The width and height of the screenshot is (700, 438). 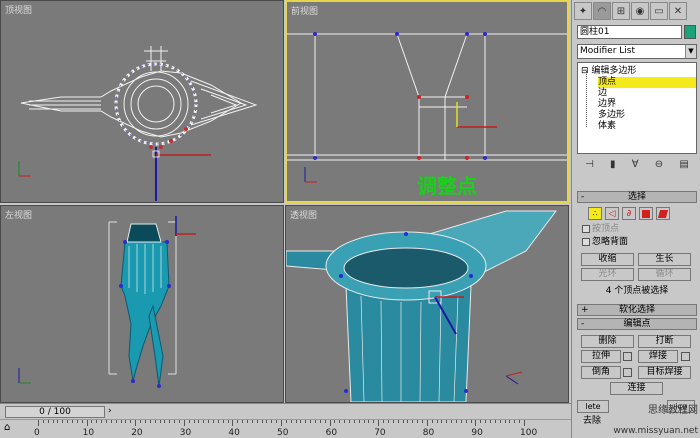 What do you see at coordinates (583, 11) in the screenshot?
I see `create-tab-icon: ✦` at bounding box center [583, 11].